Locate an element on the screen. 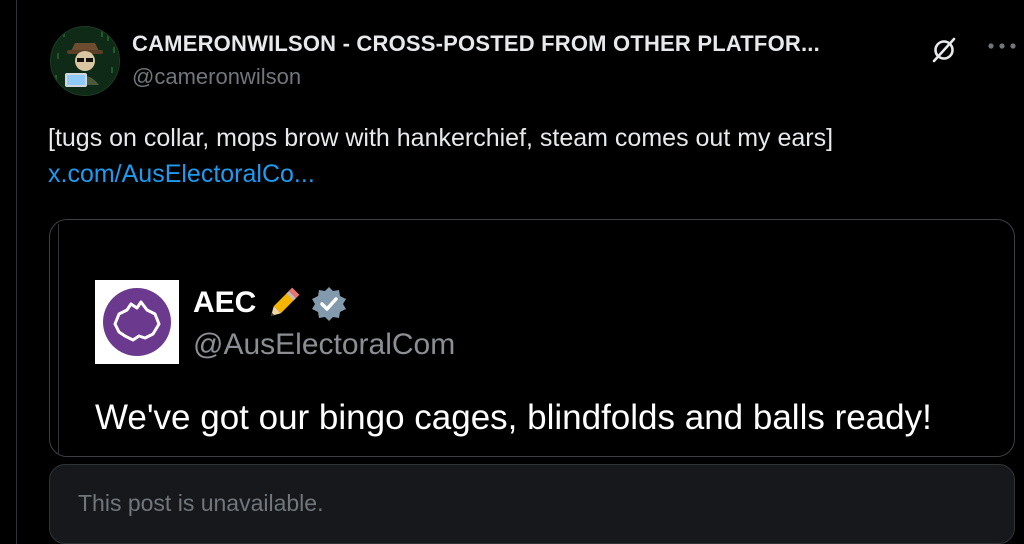 The image size is (1024, 544). unlink-icon is located at coordinates (944, 50).